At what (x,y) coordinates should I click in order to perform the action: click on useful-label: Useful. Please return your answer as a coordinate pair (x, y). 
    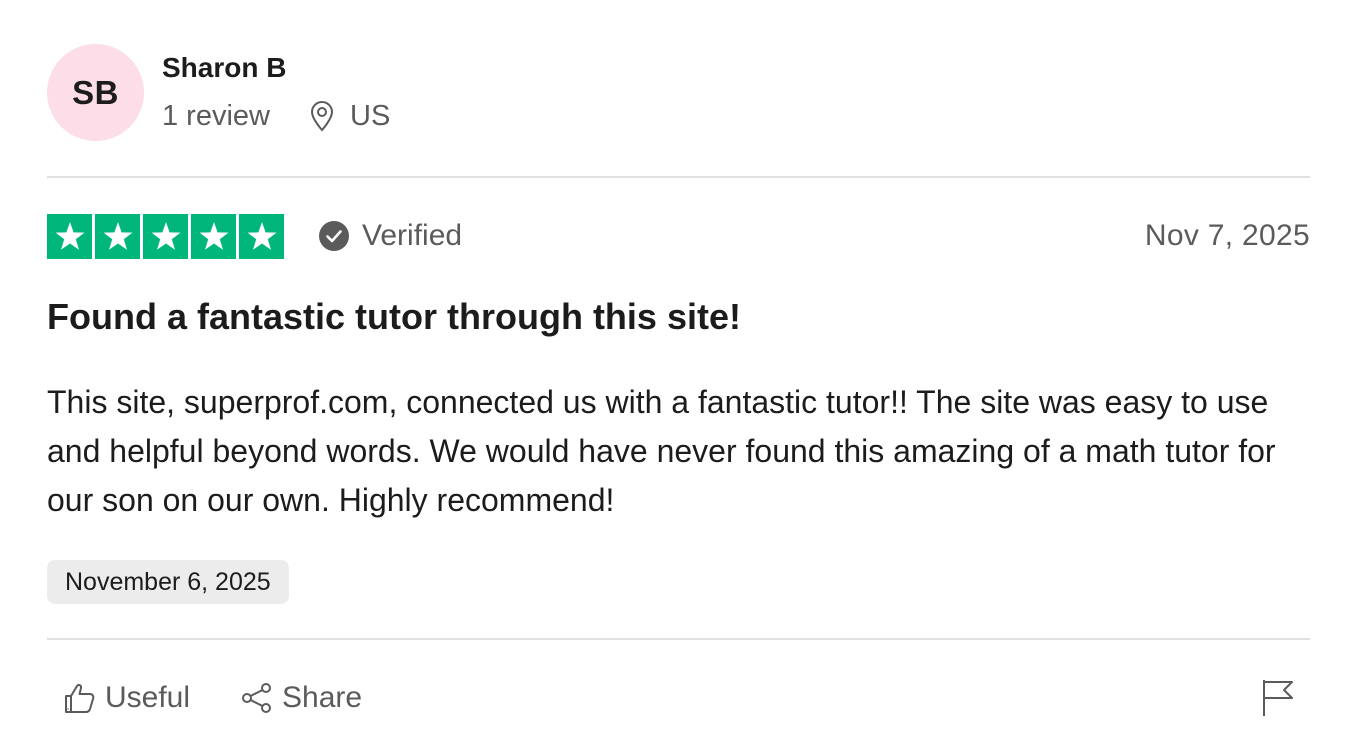
    Looking at the image, I should click on (148, 697).